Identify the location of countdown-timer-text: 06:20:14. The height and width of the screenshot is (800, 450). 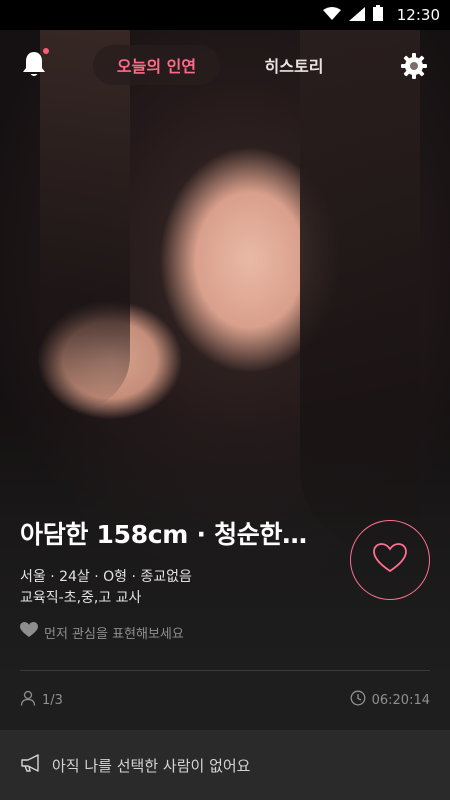
(400, 700).